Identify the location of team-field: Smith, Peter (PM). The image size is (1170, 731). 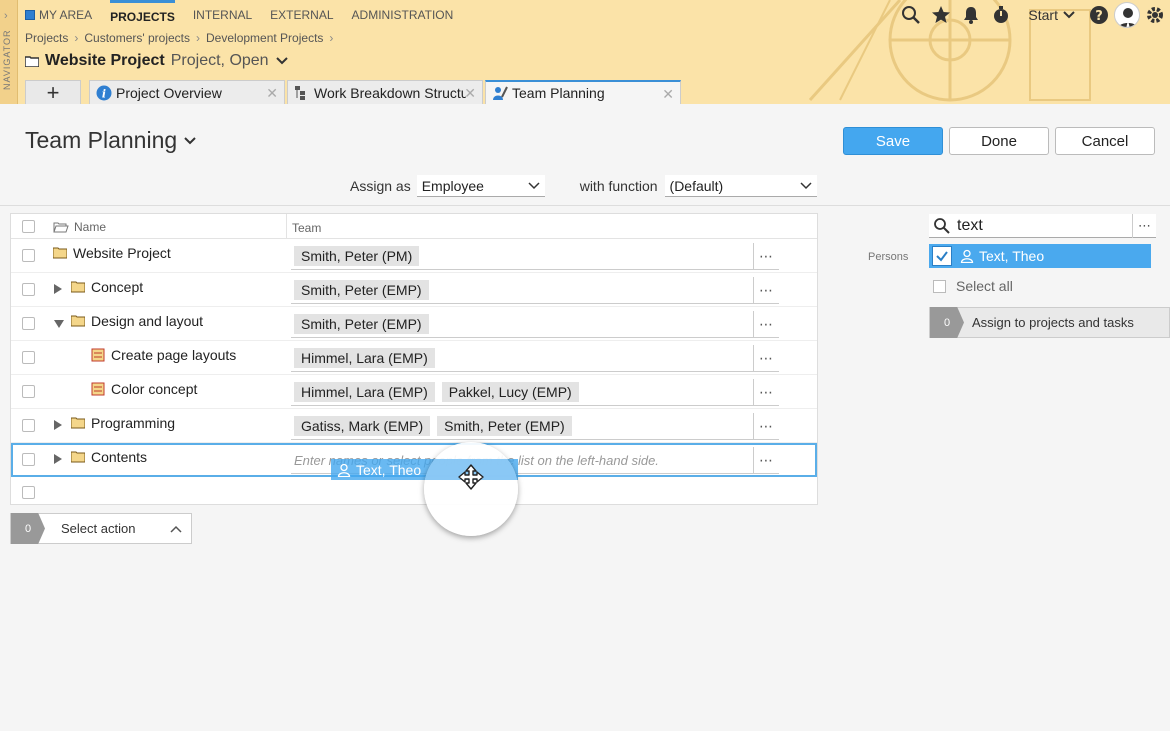
(522, 256).